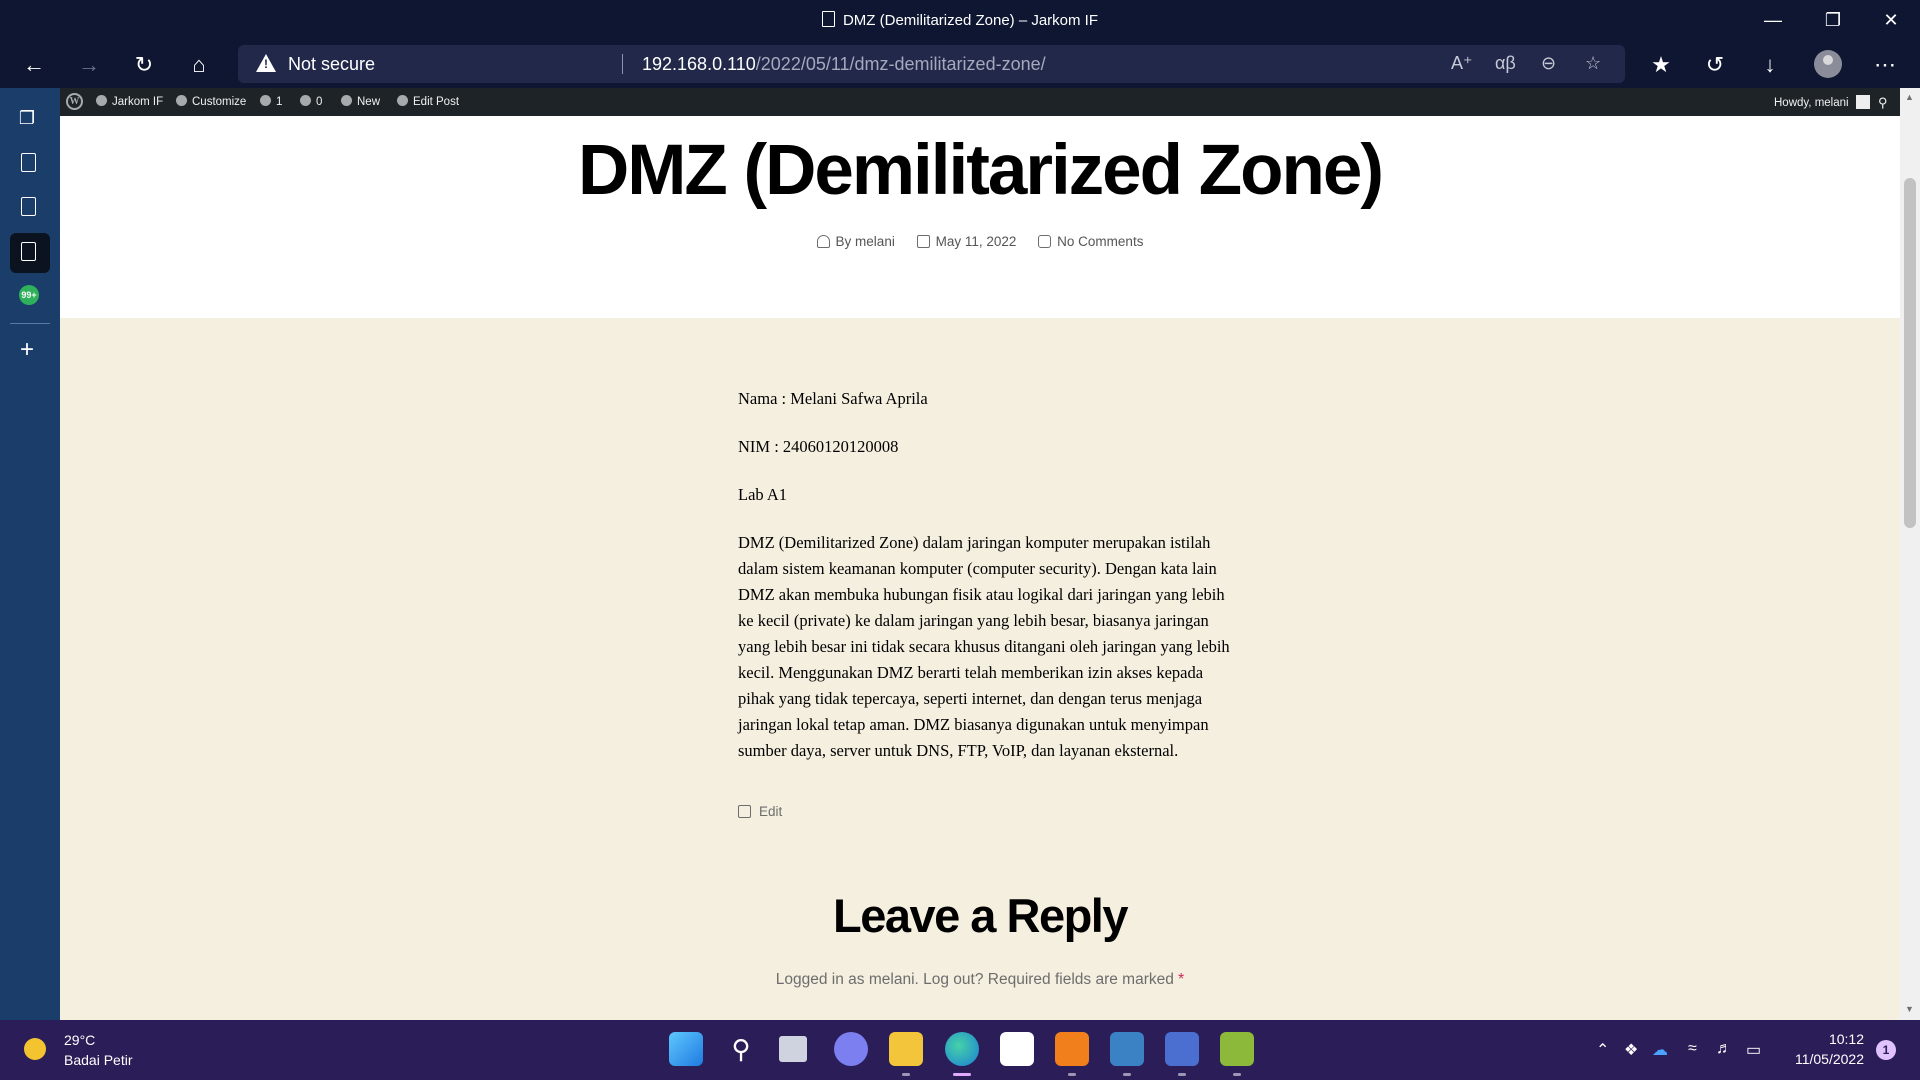 This screenshot has height=1080, width=1920. I want to click on updates-link: 1, so click(271, 101).